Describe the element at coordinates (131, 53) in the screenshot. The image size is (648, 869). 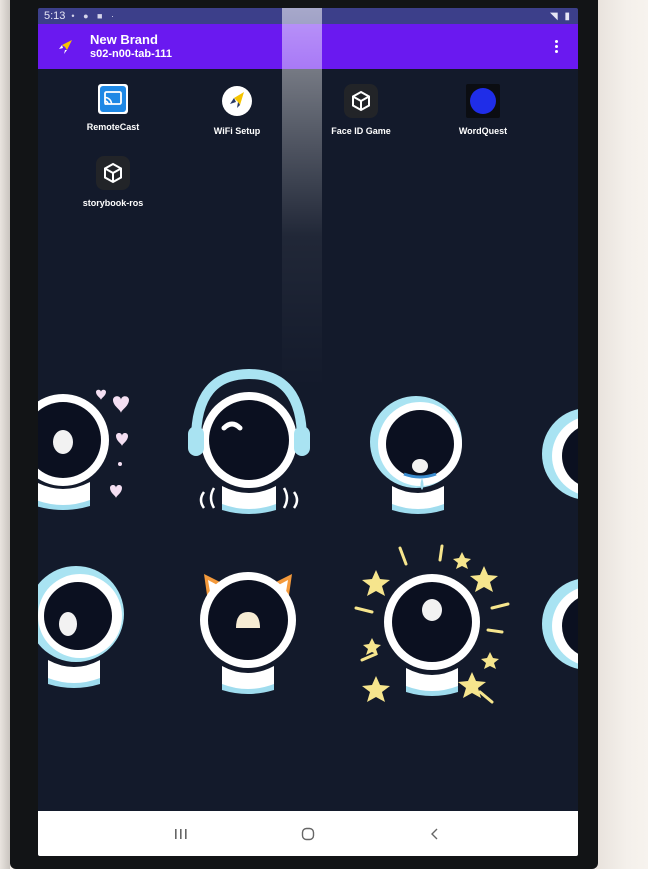
I see `device-id: s02-n00-tab-111` at that location.